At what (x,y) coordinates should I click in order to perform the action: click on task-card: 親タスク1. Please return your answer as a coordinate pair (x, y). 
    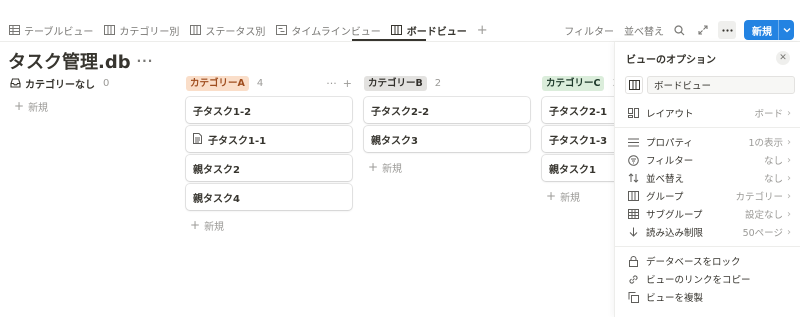
    Looking at the image, I should click on (578, 168).